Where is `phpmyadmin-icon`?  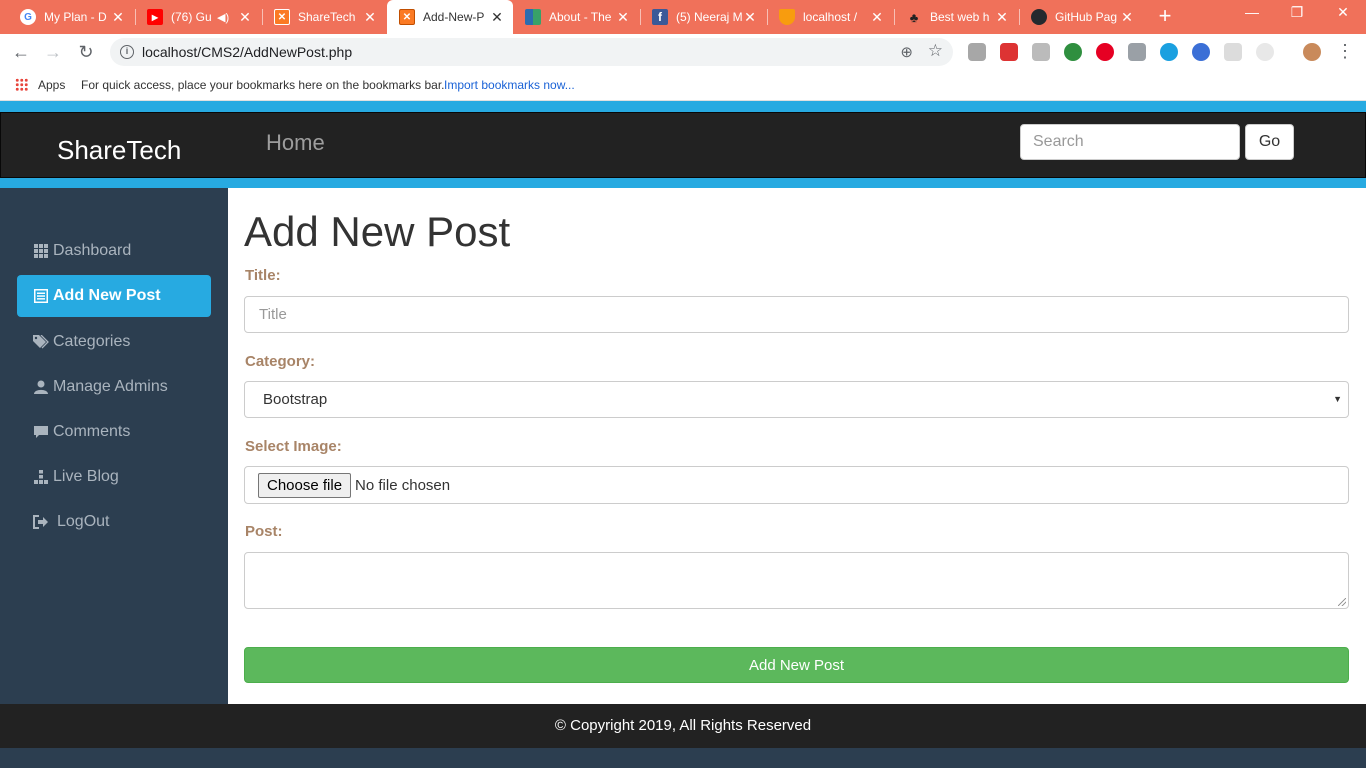
phpmyadmin-icon is located at coordinates (787, 17).